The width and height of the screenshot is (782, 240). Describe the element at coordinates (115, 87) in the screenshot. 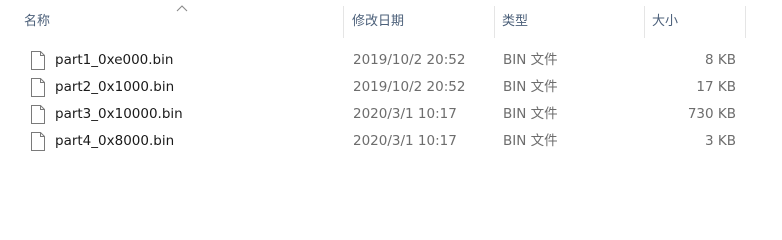

I see `file-name: part2_0x1000.bin` at that location.